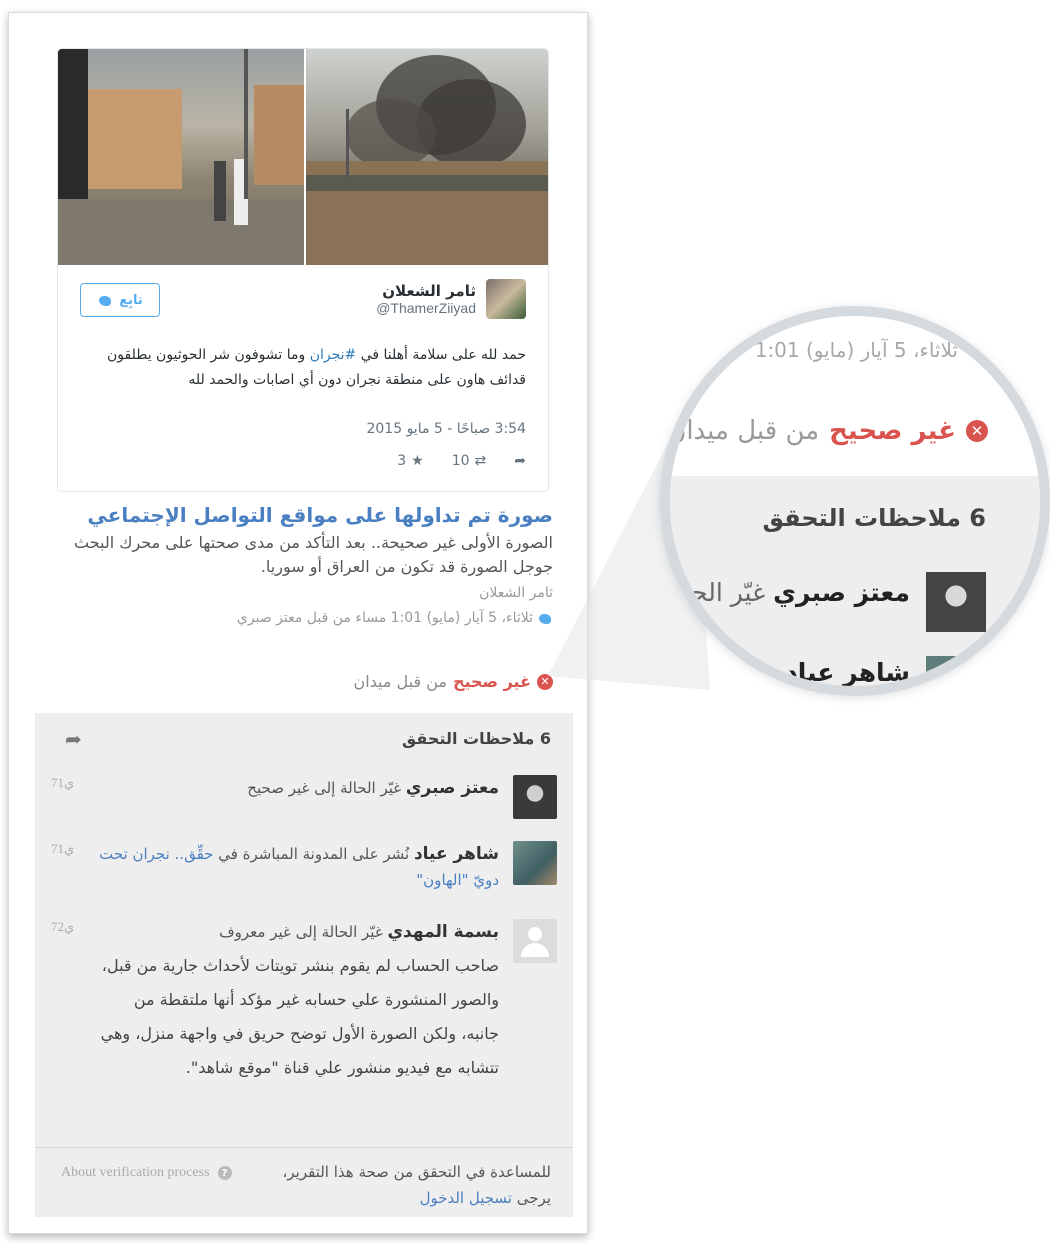 The height and width of the screenshot is (1244, 1050). Describe the element at coordinates (466, 1198) in the screenshot. I see `login-link: تسجيل الدخول` at that location.